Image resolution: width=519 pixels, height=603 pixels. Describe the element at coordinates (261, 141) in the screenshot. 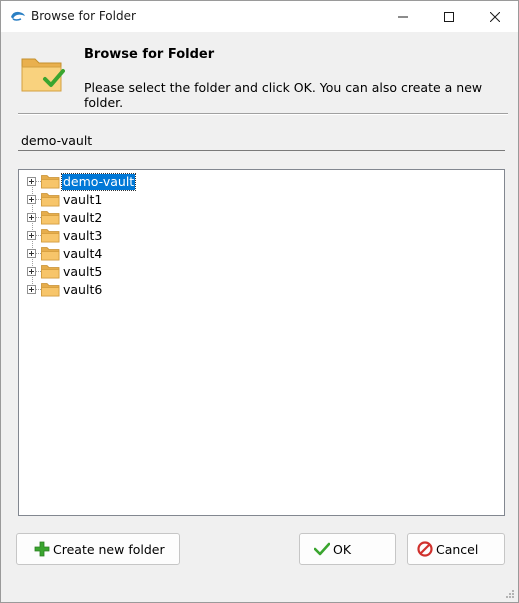

I see `folder-path-field` at that location.